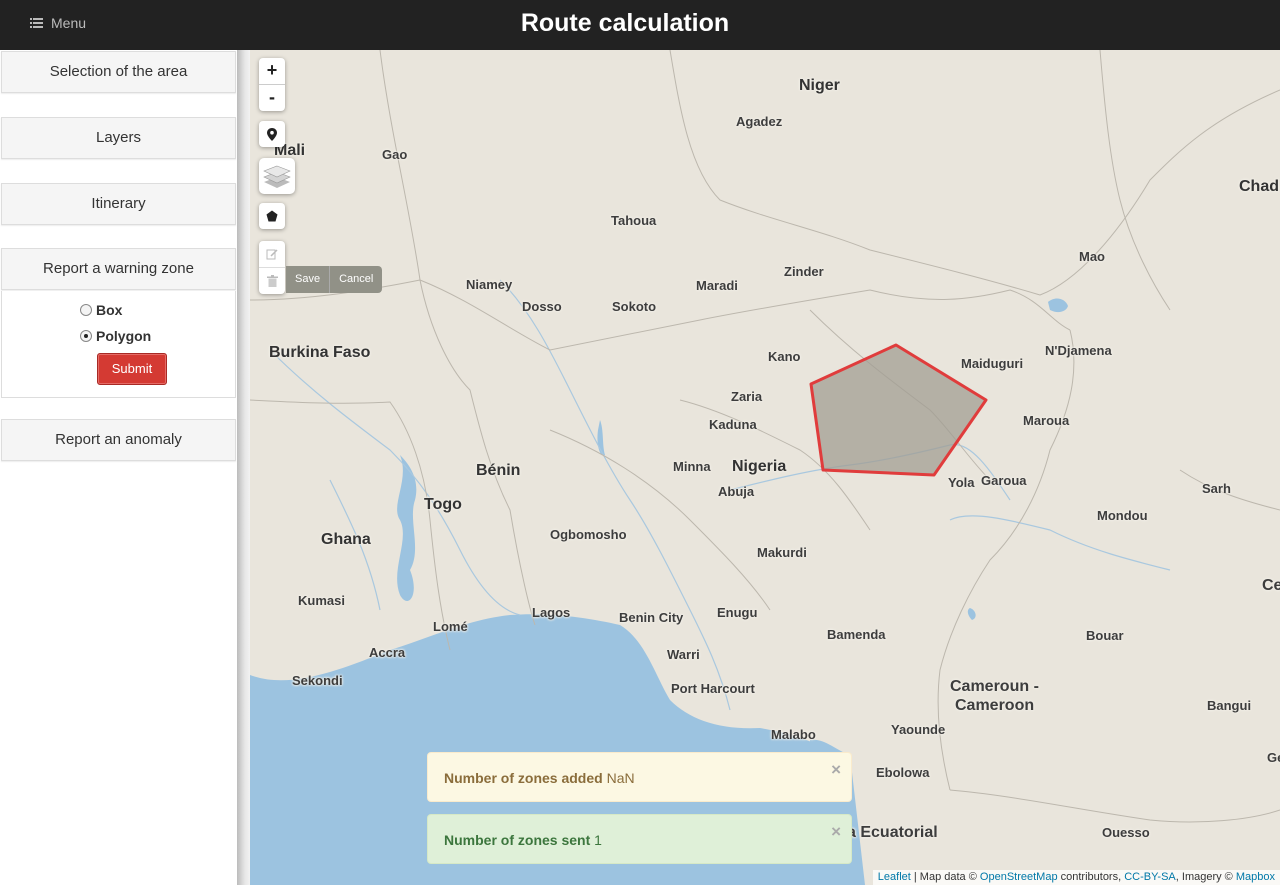 Image resolution: width=1280 pixels, height=885 pixels. Describe the element at coordinates (1255, 877) in the screenshot. I see `mapbox-link: Mapbox` at that location.